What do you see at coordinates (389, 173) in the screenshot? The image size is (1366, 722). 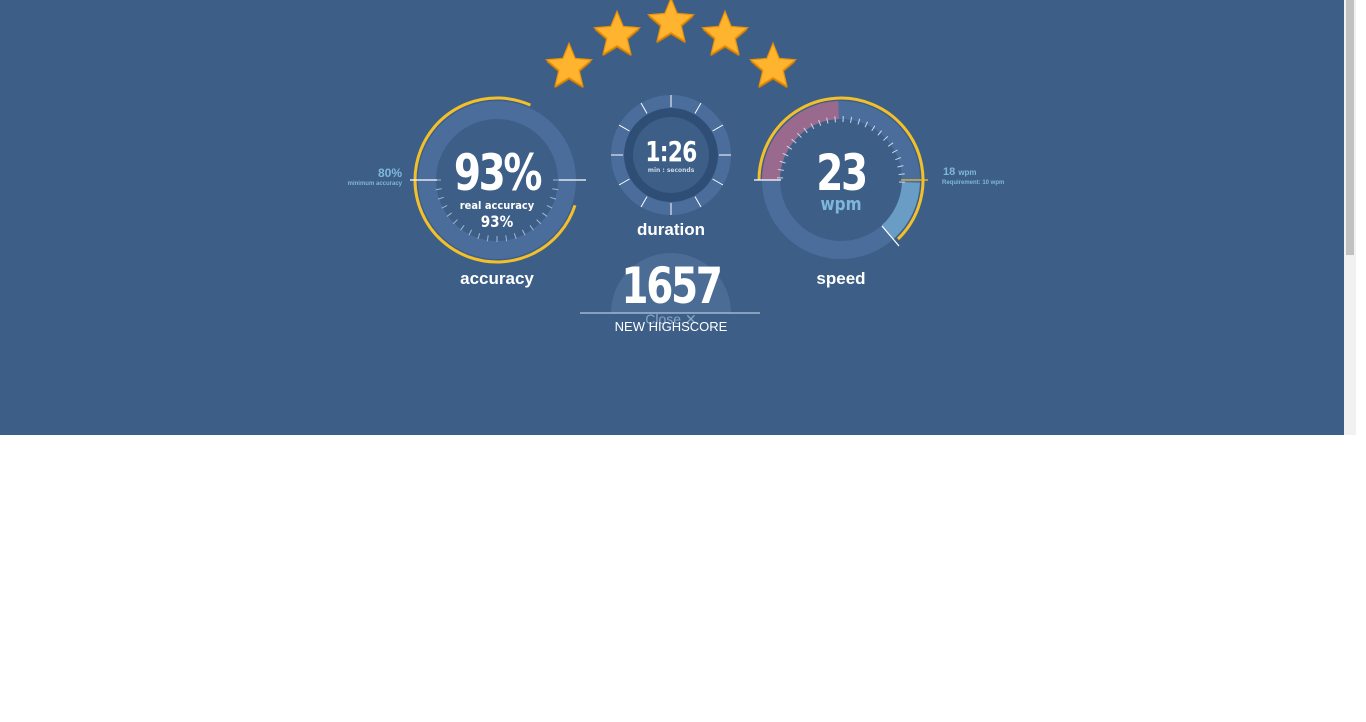 I see `accuracy-minimum-value: 80%` at bounding box center [389, 173].